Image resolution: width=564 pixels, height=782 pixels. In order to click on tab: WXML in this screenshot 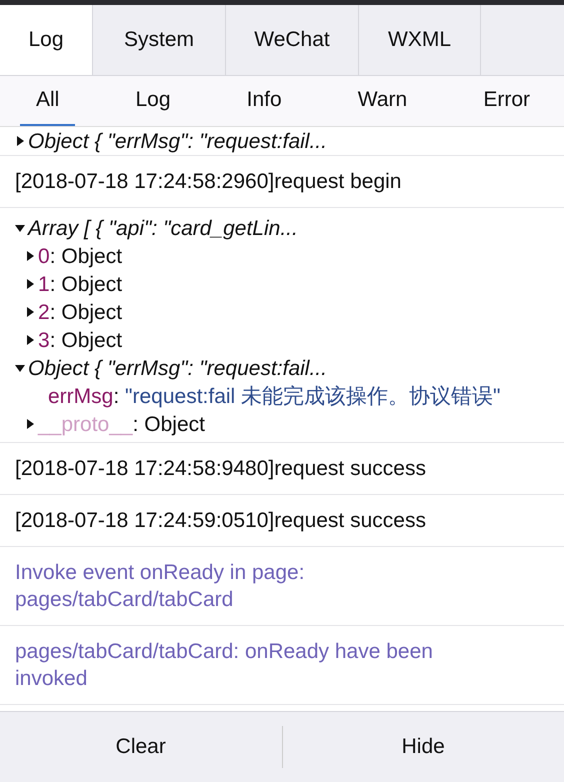, I will do `click(420, 40)`.